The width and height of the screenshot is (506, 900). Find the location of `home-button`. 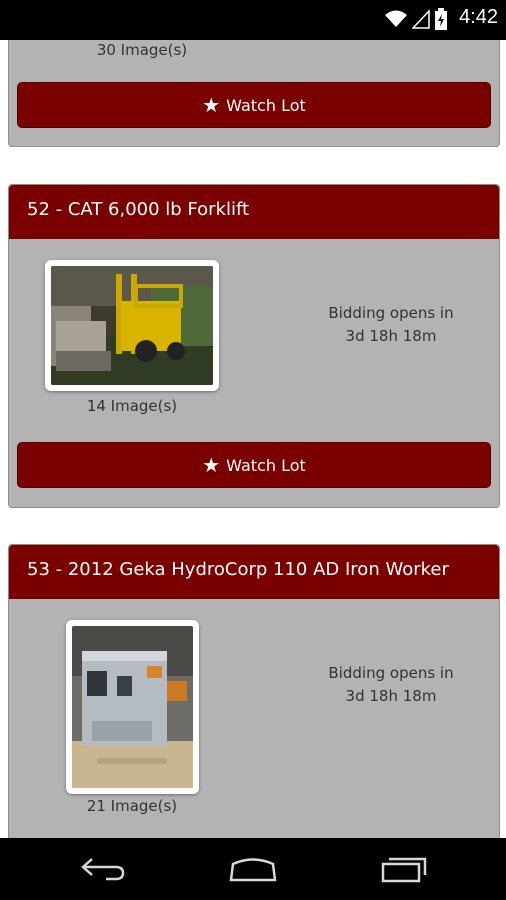

home-button is located at coordinates (253, 869).